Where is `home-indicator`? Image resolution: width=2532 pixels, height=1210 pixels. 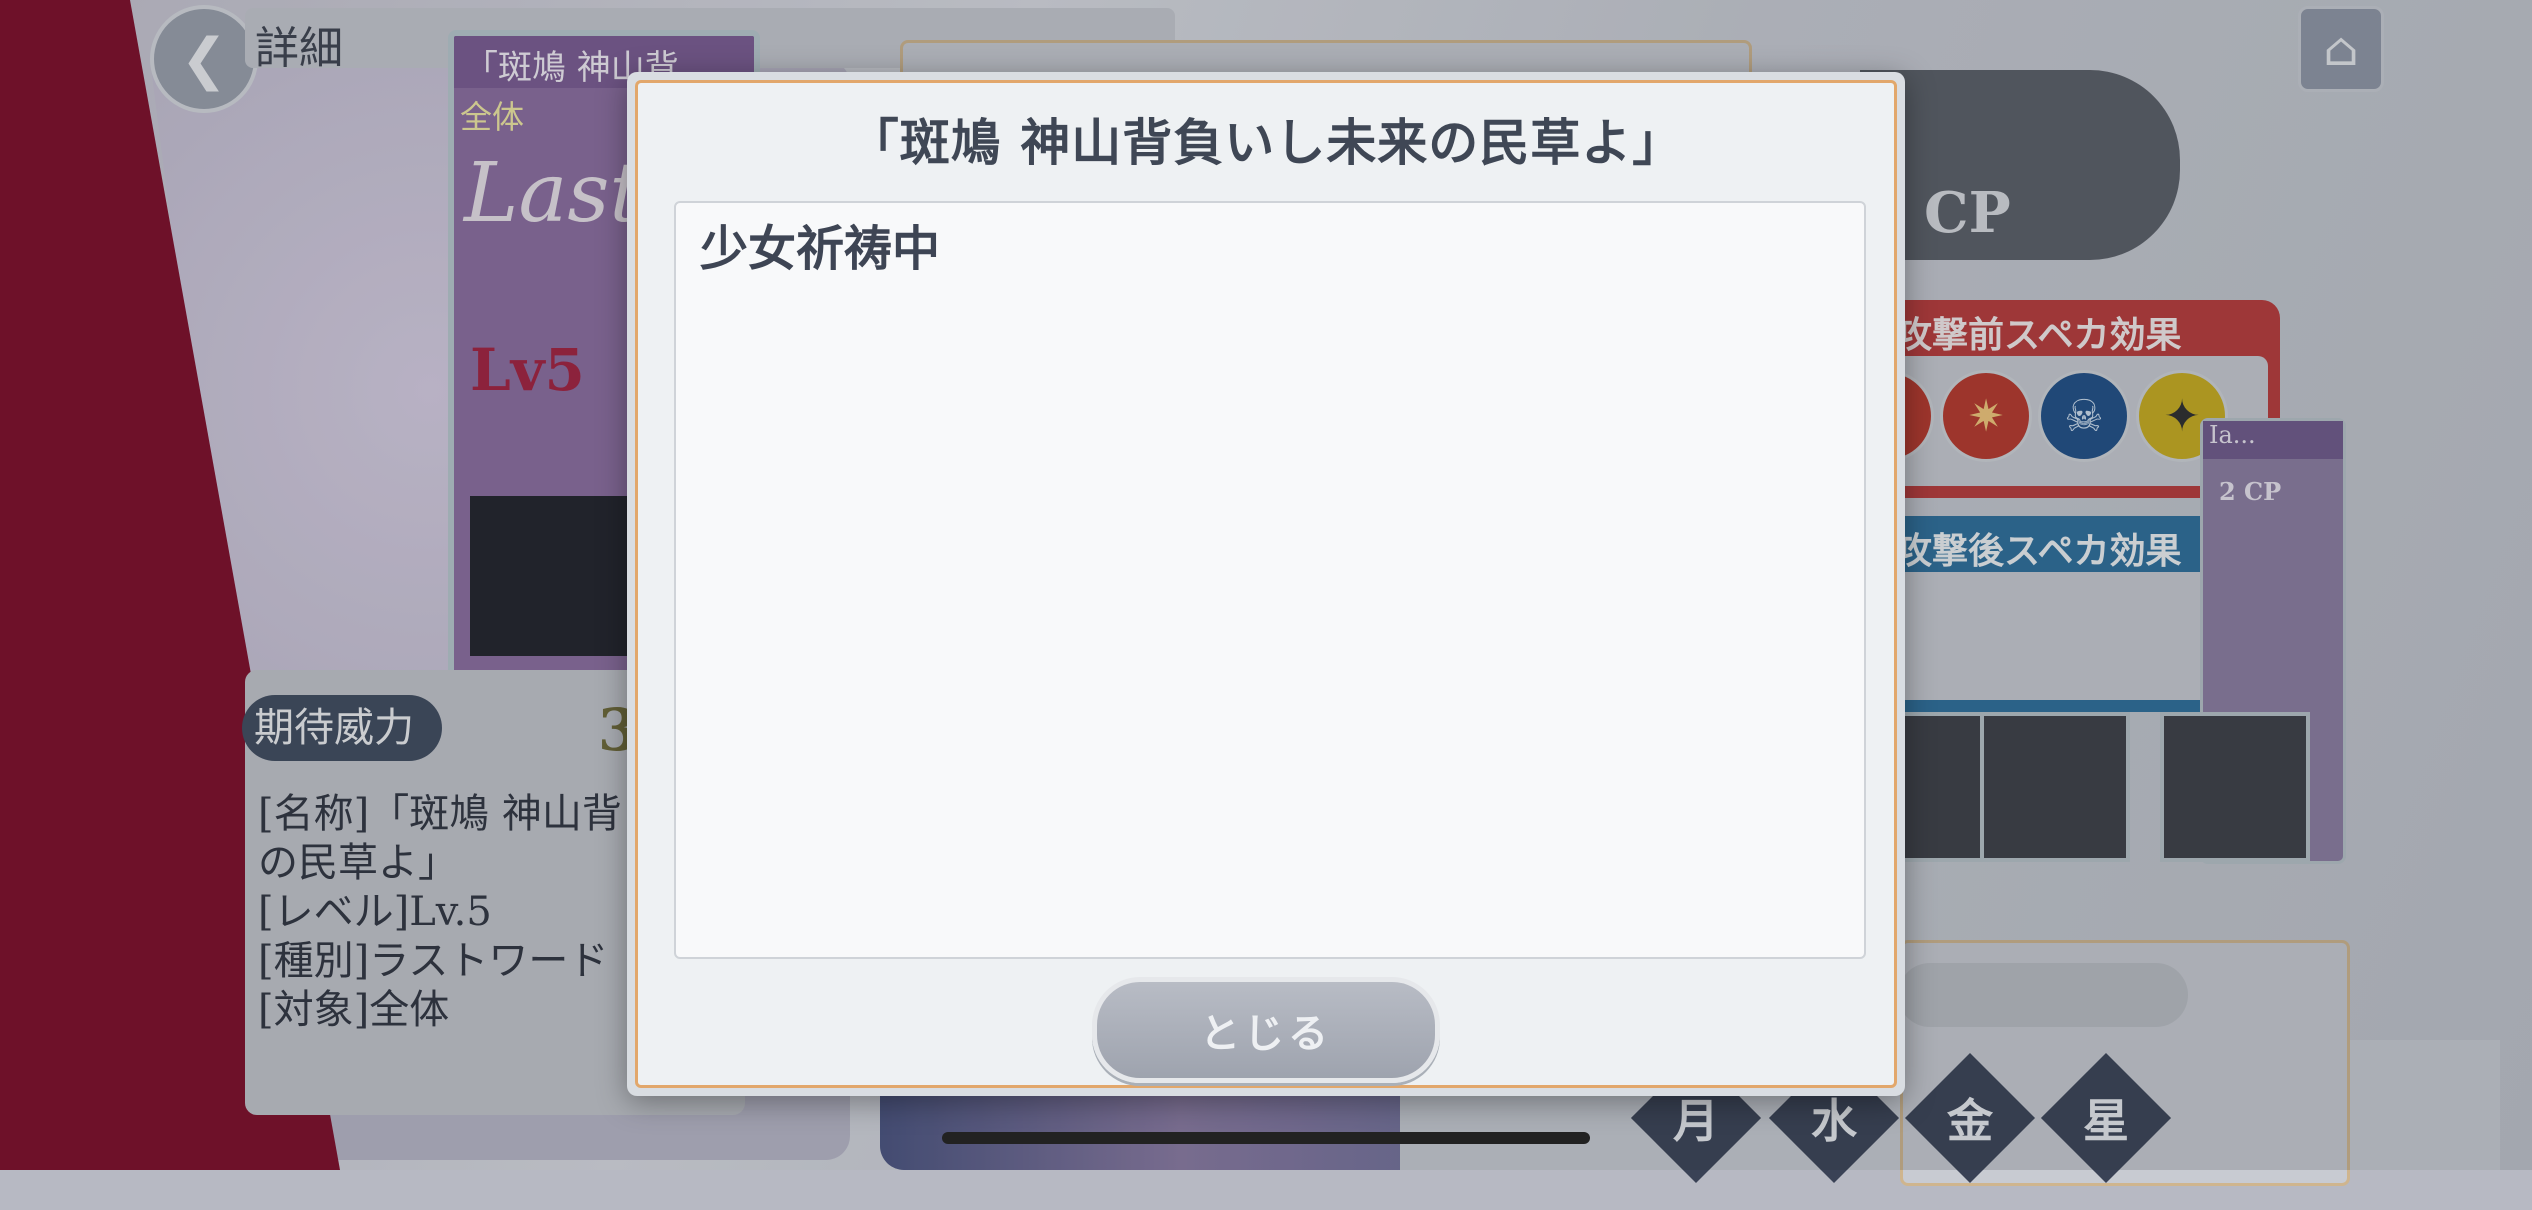 home-indicator is located at coordinates (1266, 1138).